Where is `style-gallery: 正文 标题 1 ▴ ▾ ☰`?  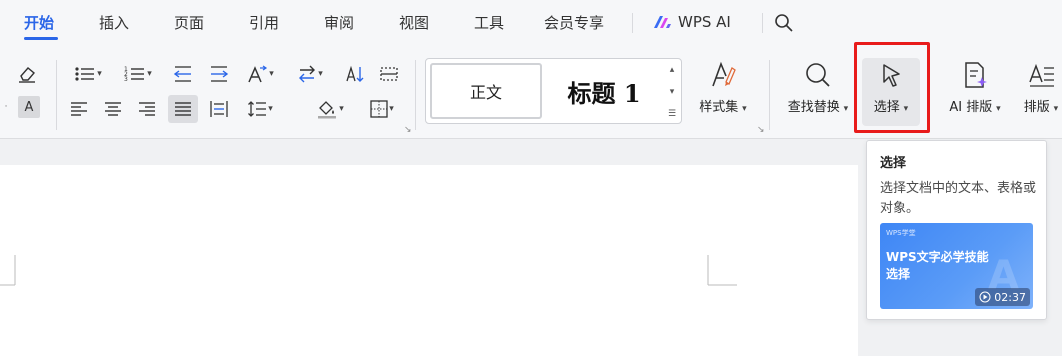 style-gallery: 正文 标题 1 ▴ ▾ ☰ is located at coordinates (553, 91).